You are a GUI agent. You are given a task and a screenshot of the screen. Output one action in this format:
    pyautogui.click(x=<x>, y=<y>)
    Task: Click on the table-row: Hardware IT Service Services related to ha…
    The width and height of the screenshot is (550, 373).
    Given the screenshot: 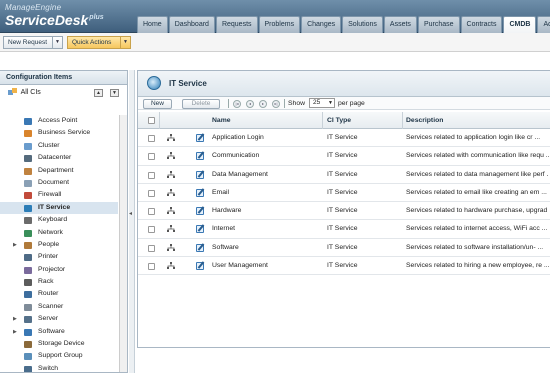 What is the action you would take?
    pyautogui.click(x=344, y=211)
    